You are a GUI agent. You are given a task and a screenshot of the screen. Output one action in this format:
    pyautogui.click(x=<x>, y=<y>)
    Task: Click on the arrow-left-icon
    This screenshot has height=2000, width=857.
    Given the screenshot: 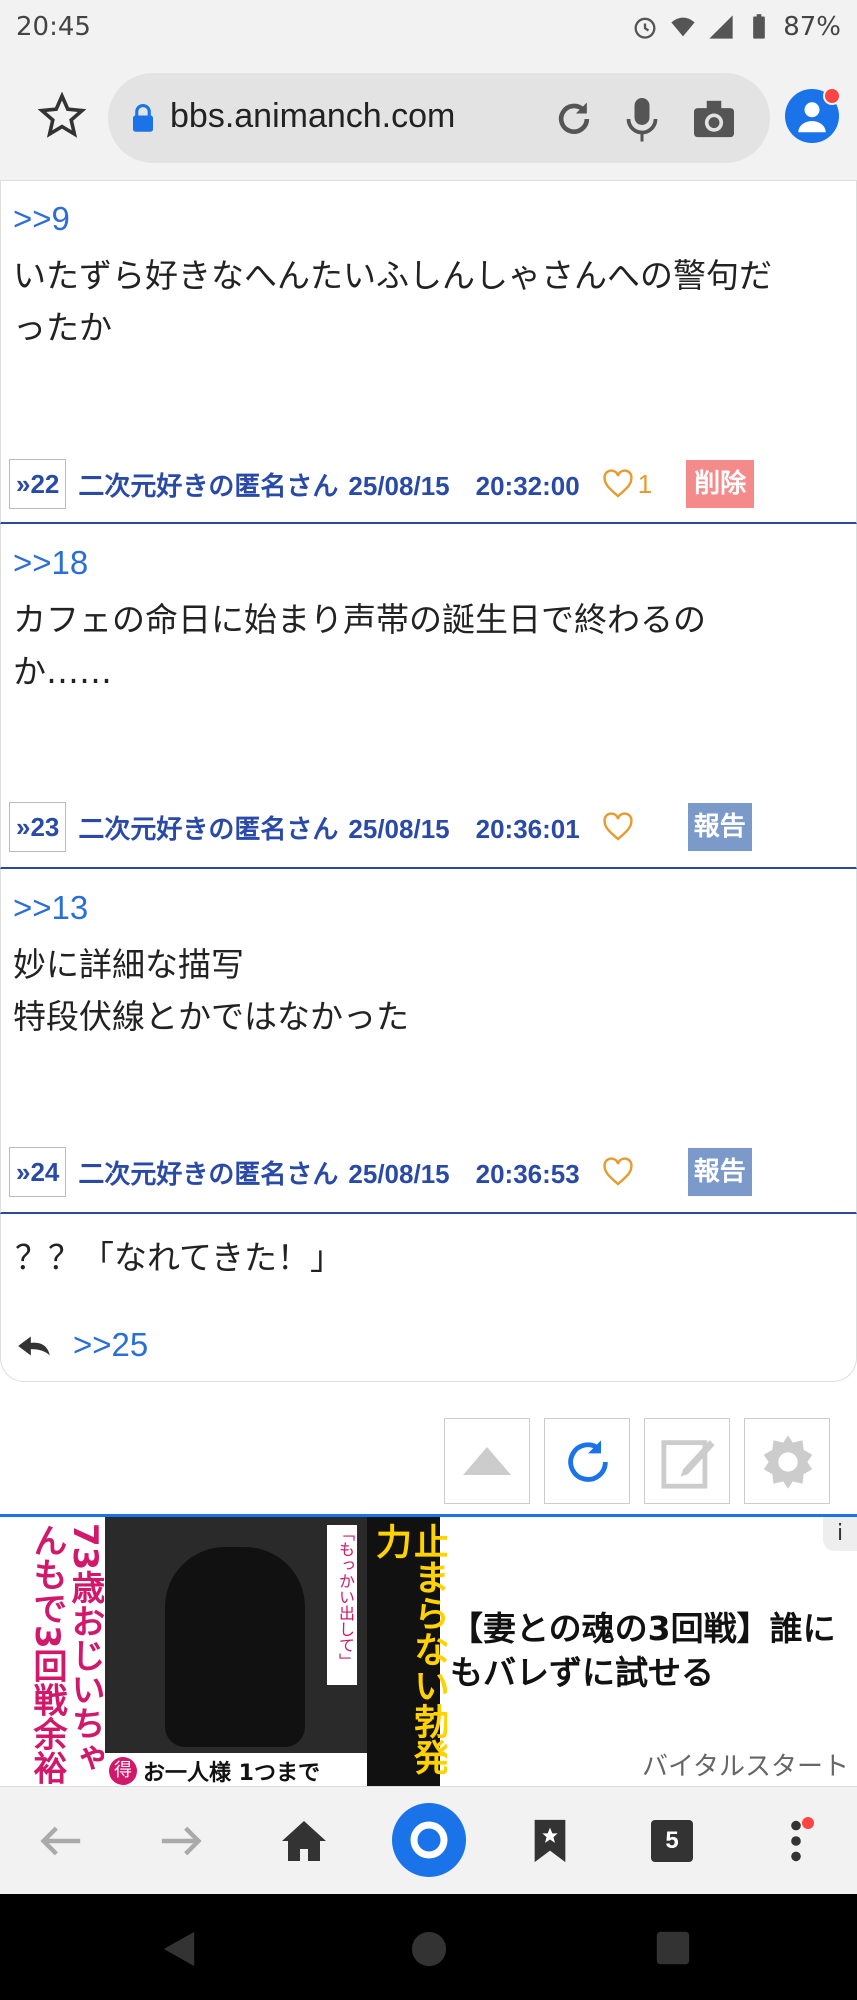 What is the action you would take?
    pyautogui.click(x=60, y=1841)
    